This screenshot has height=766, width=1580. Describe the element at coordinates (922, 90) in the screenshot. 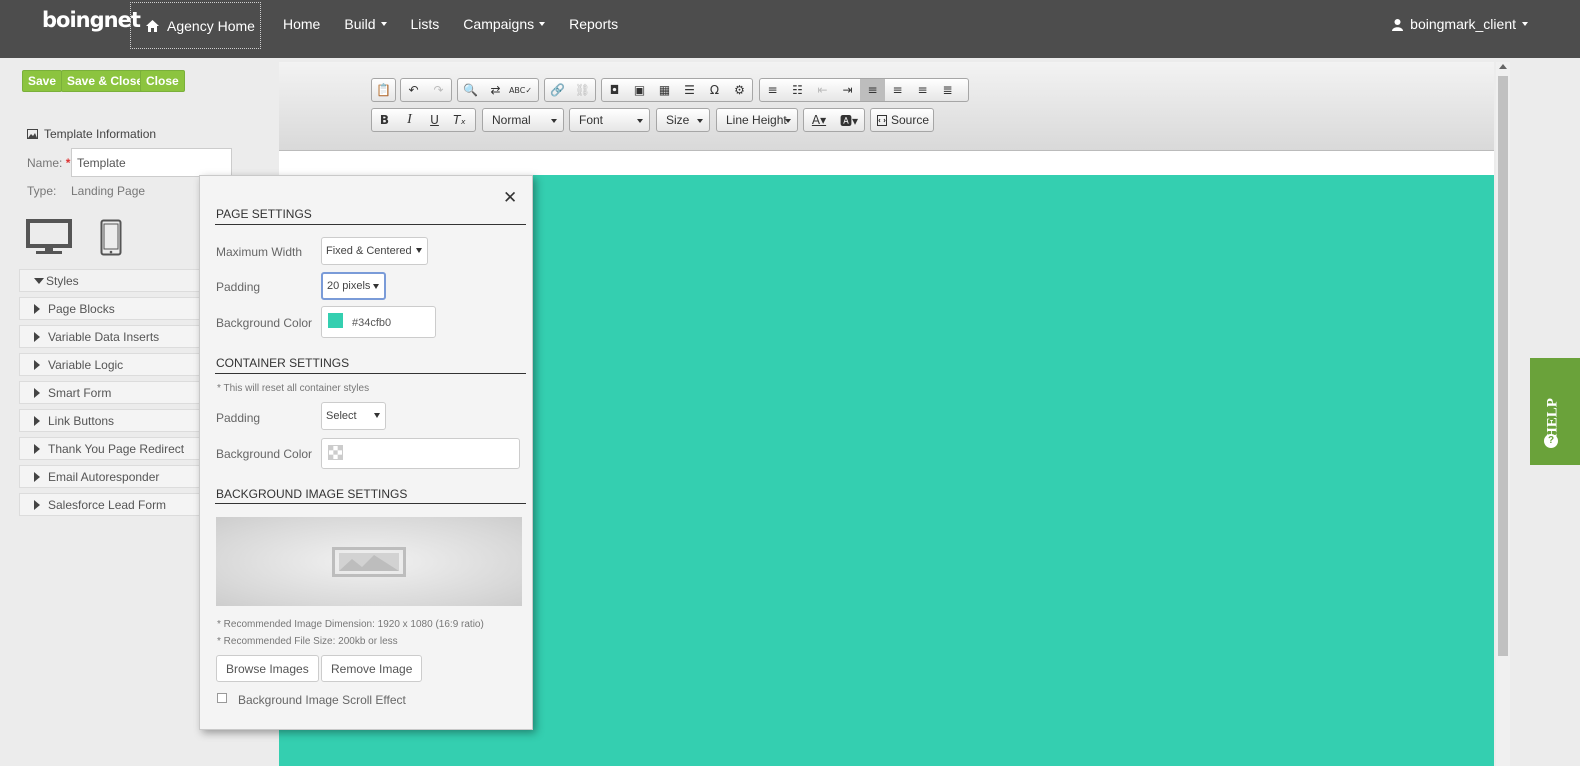

I see `align-right-icon: ≡` at that location.